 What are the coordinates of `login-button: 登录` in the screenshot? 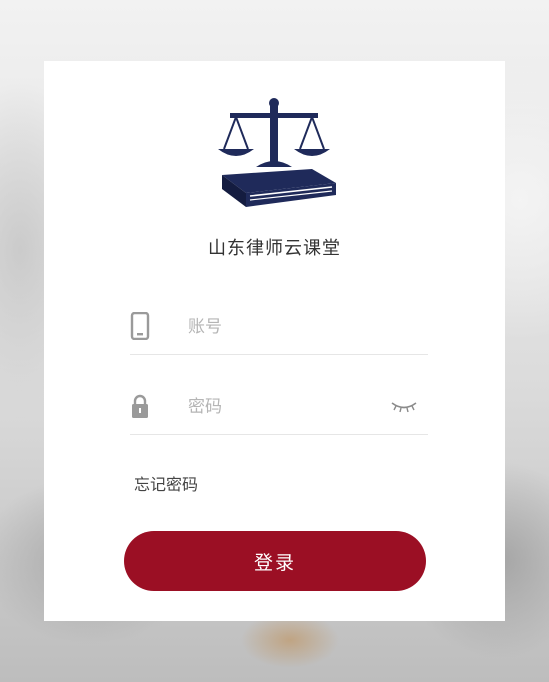 It's located at (275, 561).